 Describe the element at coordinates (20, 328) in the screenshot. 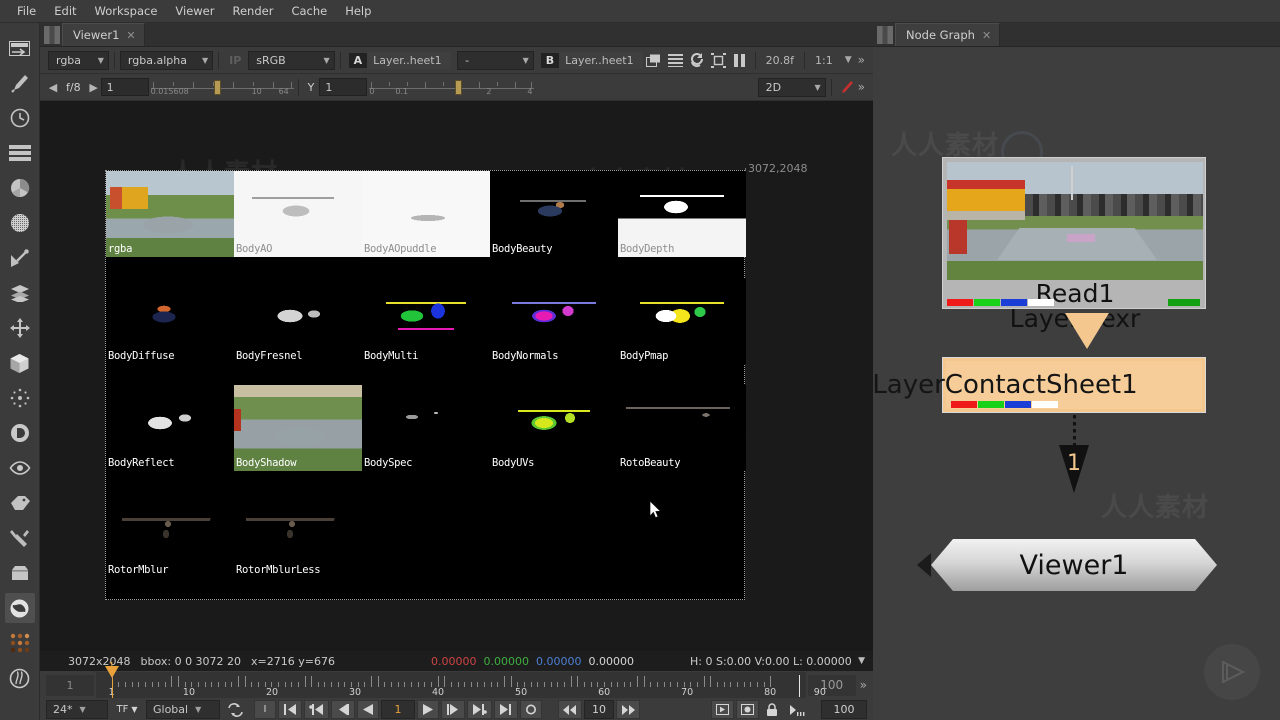

I see `transform-icon` at that location.